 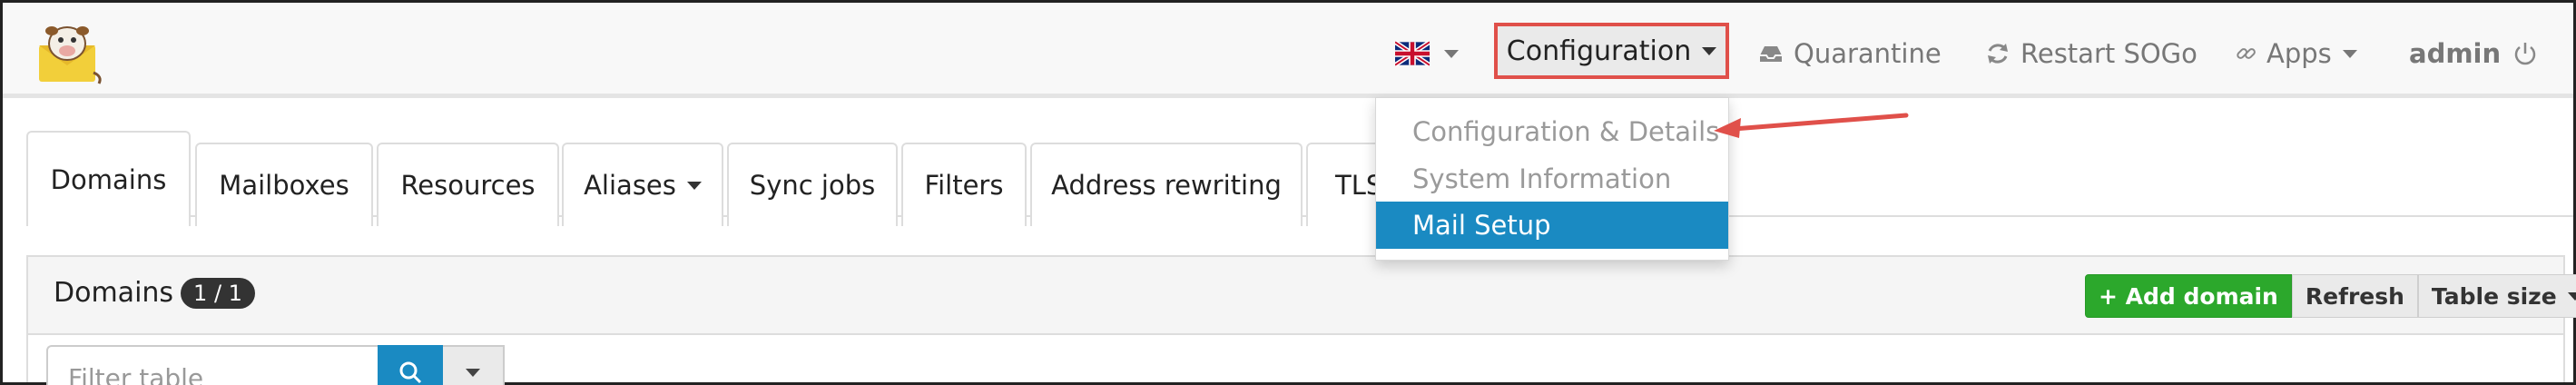 I want to click on tab-resources: Resources, so click(x=468, y=184).